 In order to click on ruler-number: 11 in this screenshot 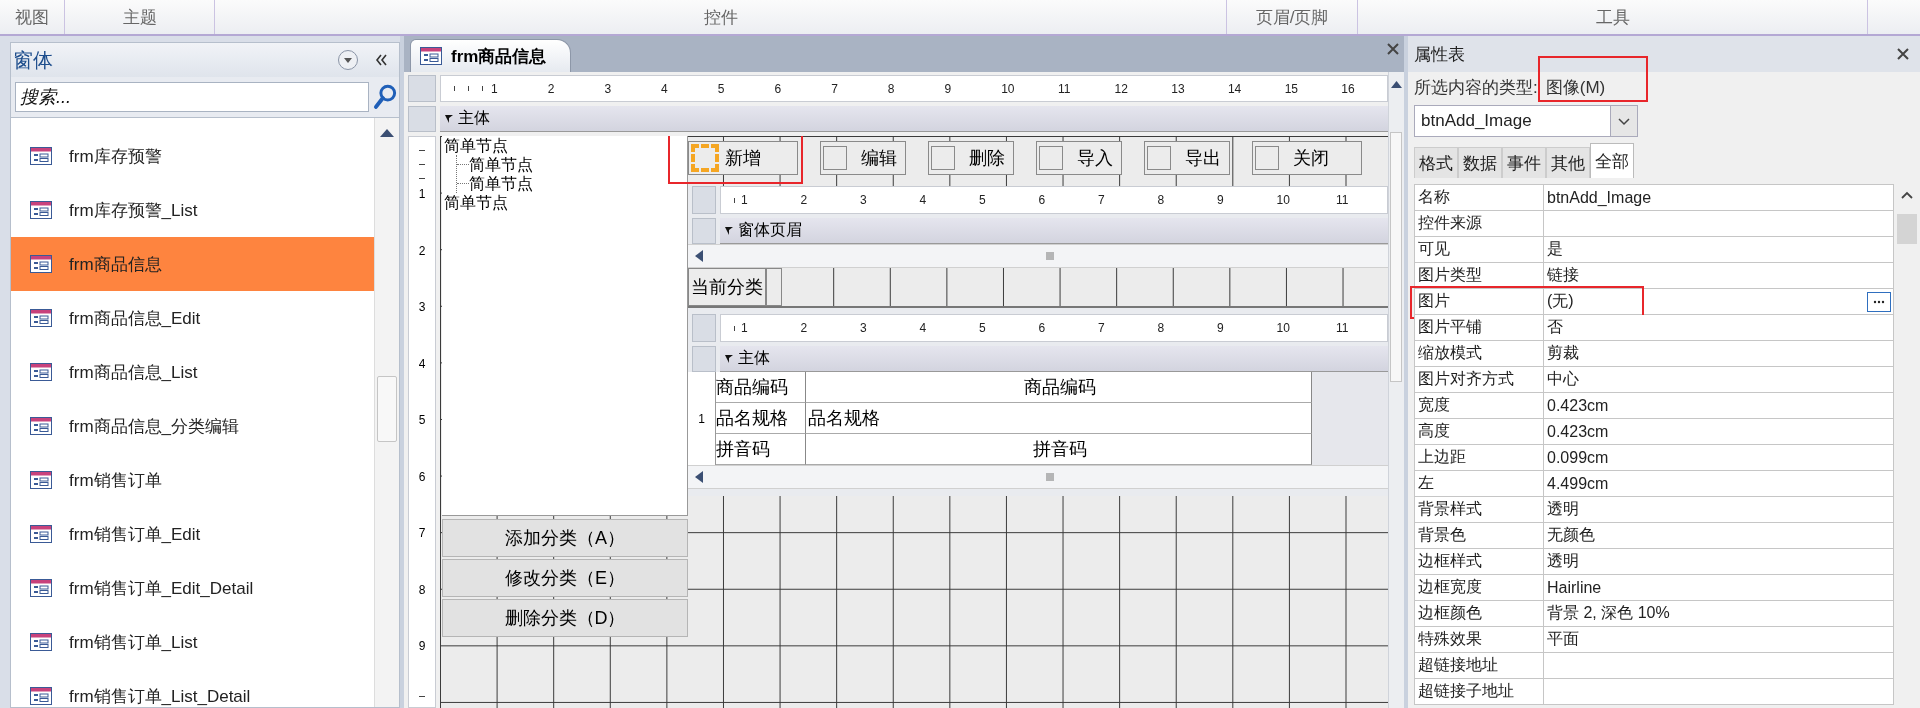, I will do `click(1086, 88)`.